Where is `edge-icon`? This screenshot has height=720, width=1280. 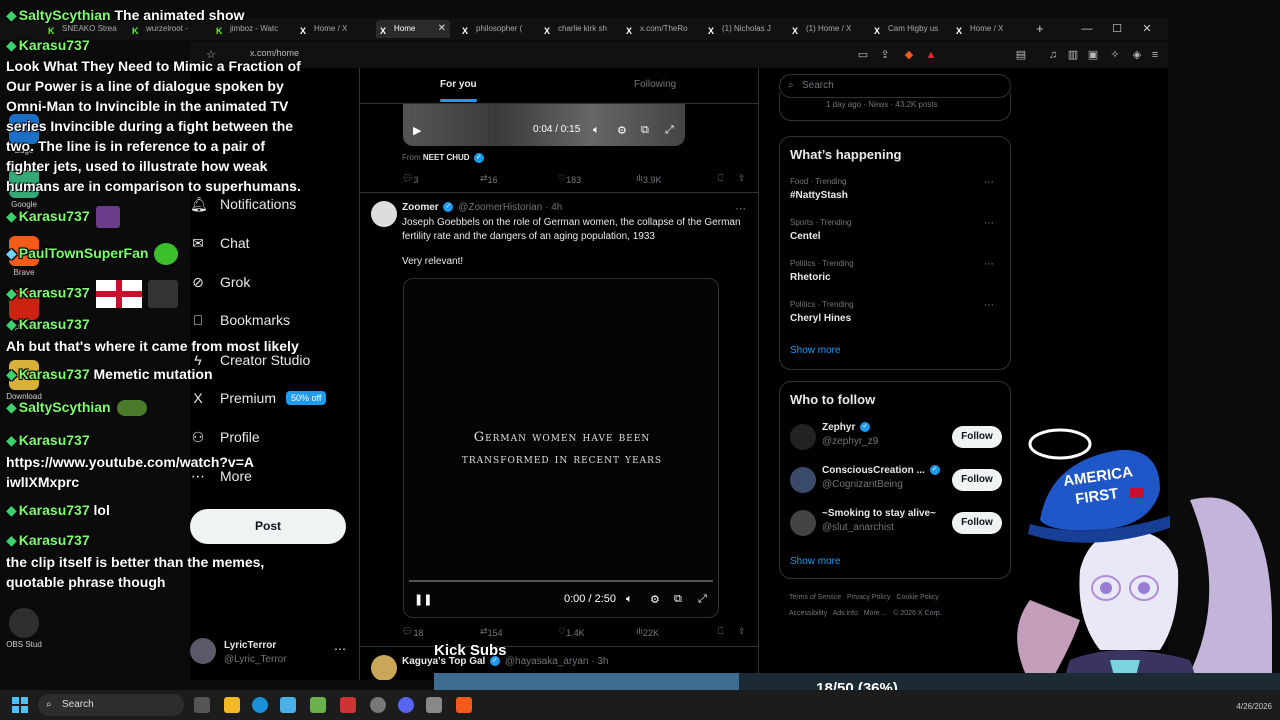 edge-icon is located at coordinates (260, 705).